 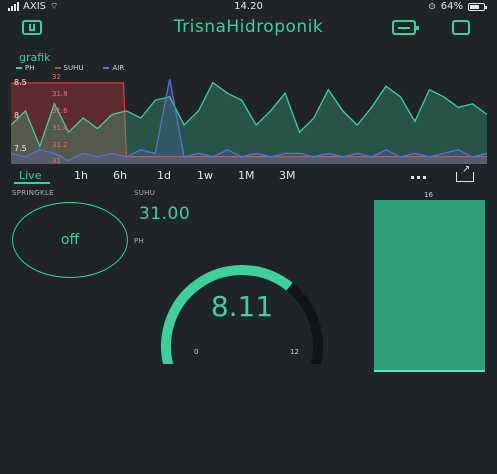 What do you see at coordinates (196, 352) in the screenshot?
I see `gauge-min-label: 0` at bounding box center [196, 352].